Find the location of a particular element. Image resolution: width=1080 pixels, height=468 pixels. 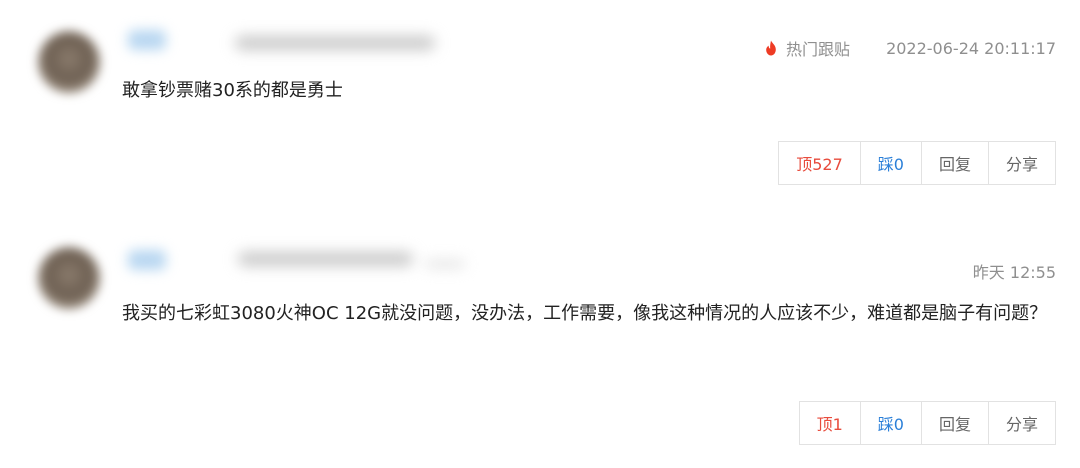

comment-actions: 顶1 踩0 回复 分享 is located at coordinates (927, 423).